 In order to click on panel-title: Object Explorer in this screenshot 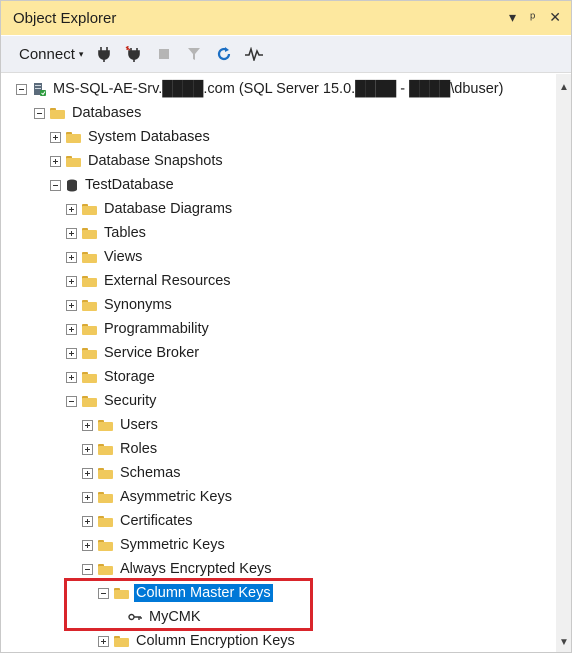, I will do `click(65, 18)`.